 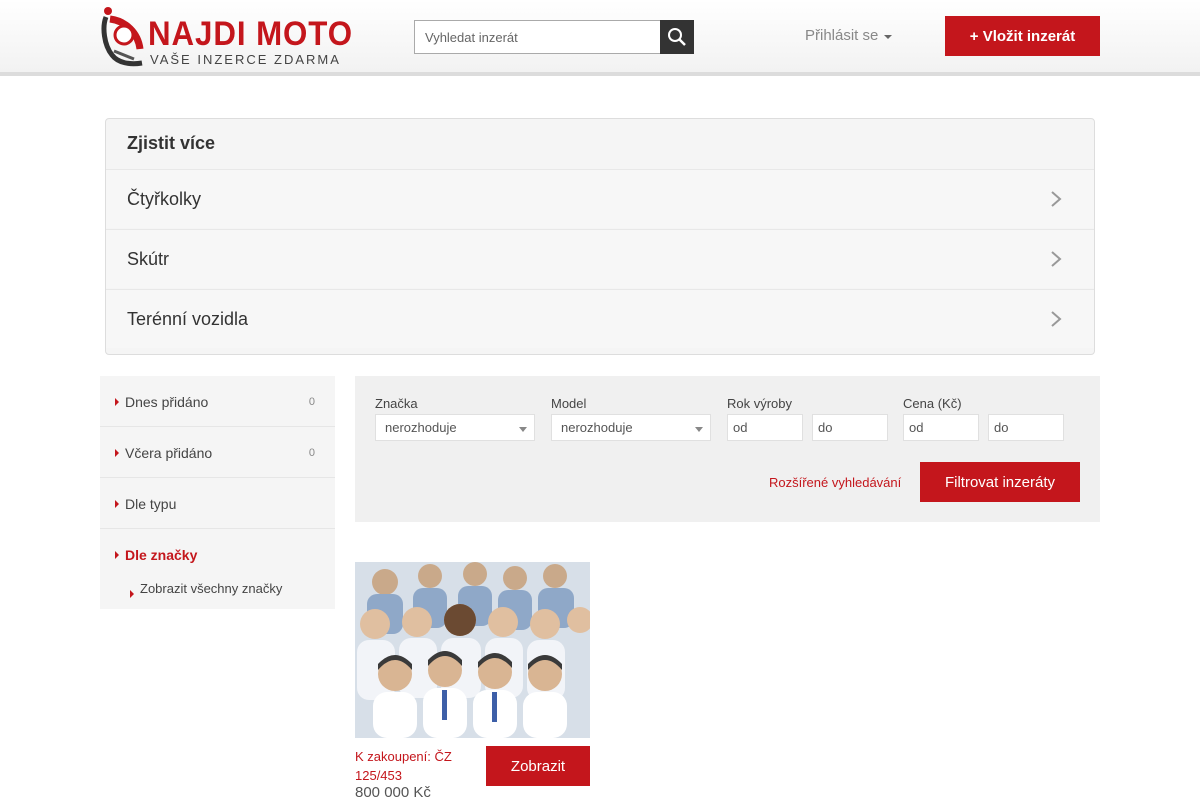 What do you see at coordinates (1026, 427) in the screenshot?
I see `price-to-input` at bounding box center [1026, 427].